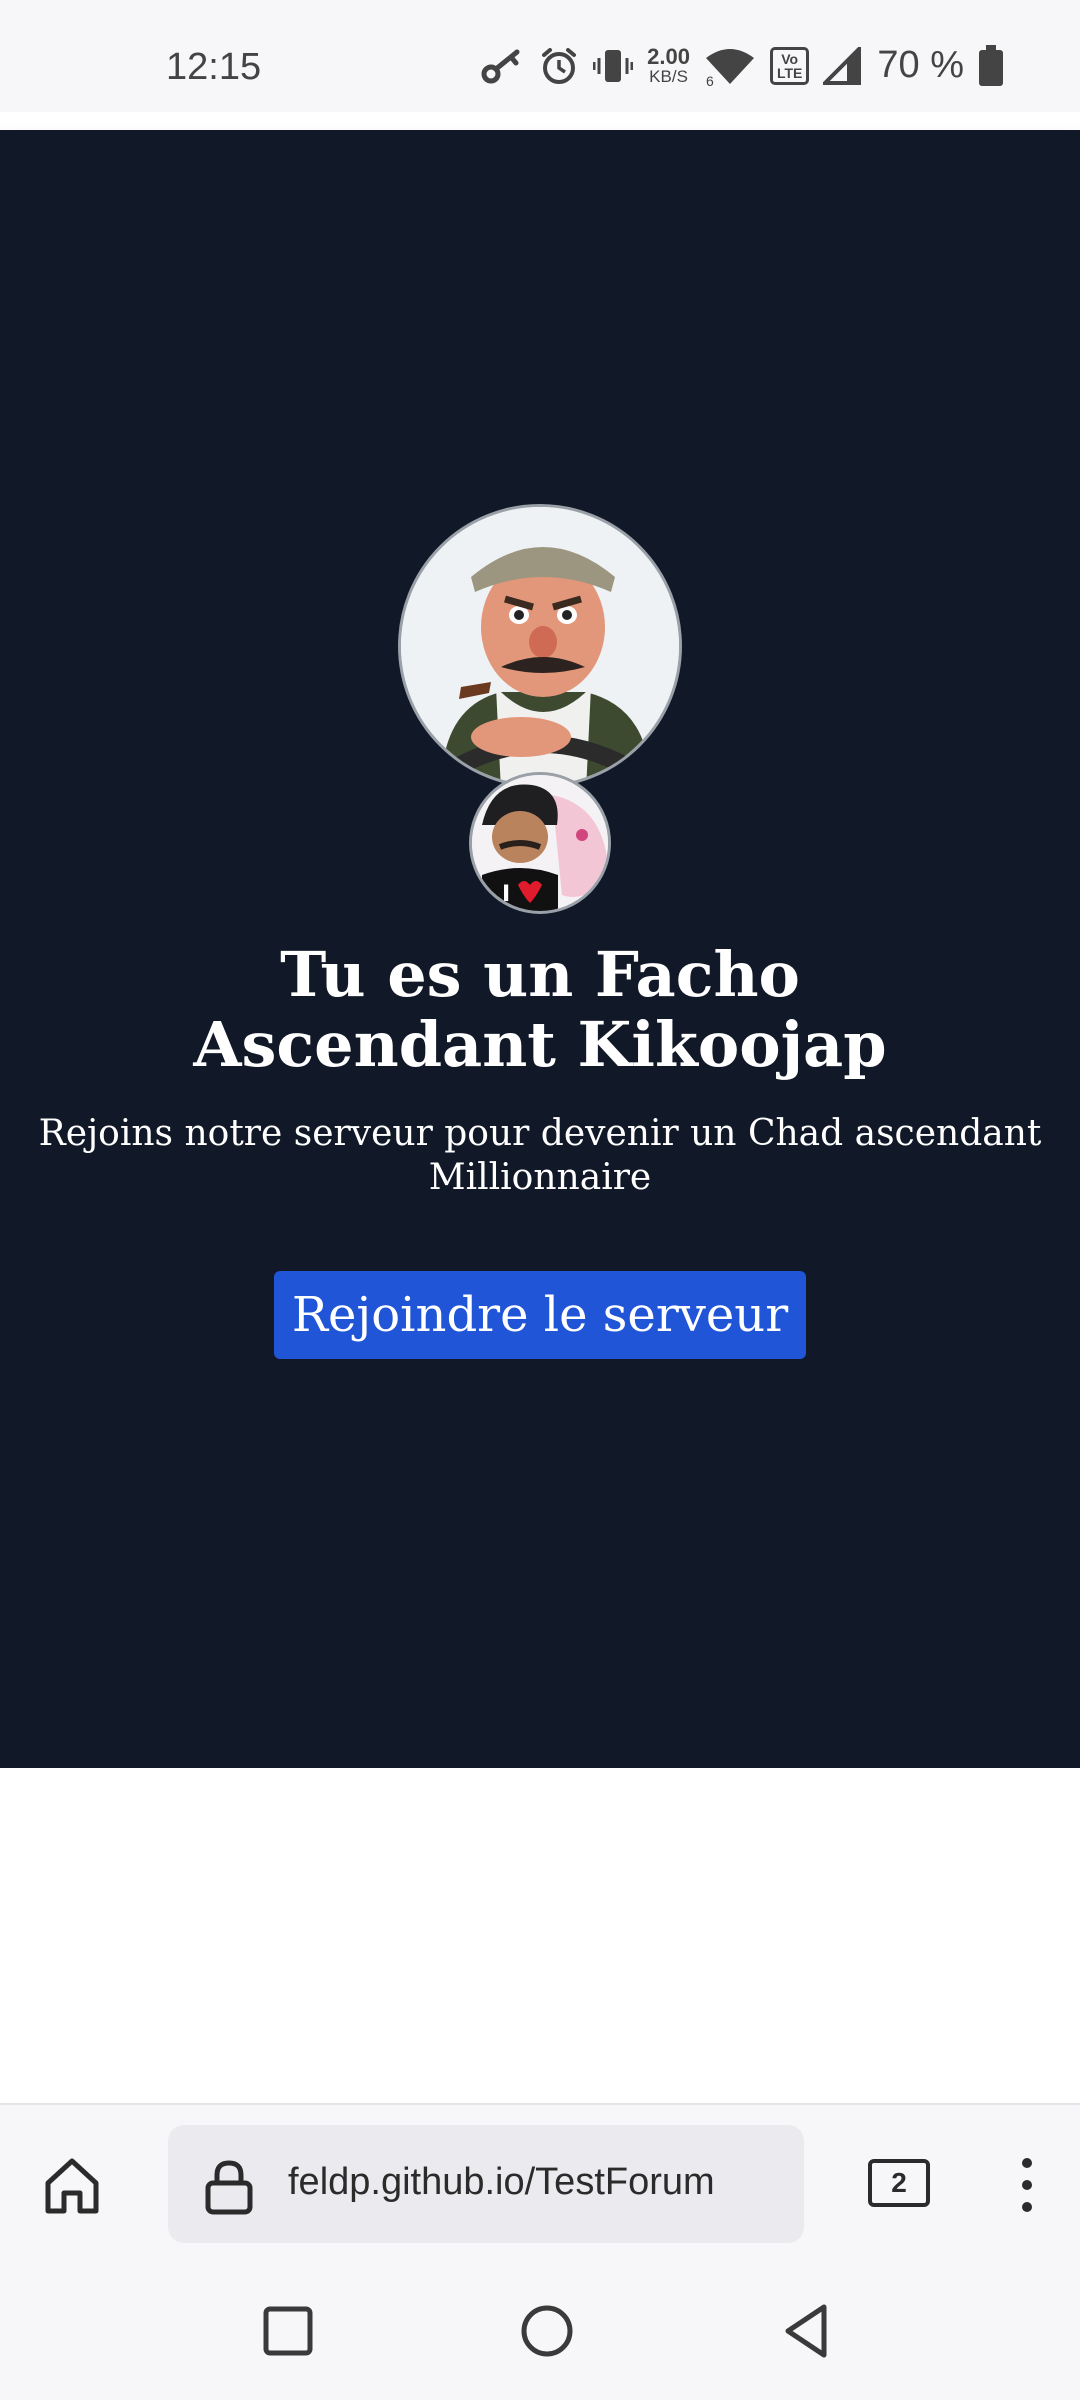  I want to click on page-title: Tu es un Facho Ascendant Kikoojap, so click(540, 1010).